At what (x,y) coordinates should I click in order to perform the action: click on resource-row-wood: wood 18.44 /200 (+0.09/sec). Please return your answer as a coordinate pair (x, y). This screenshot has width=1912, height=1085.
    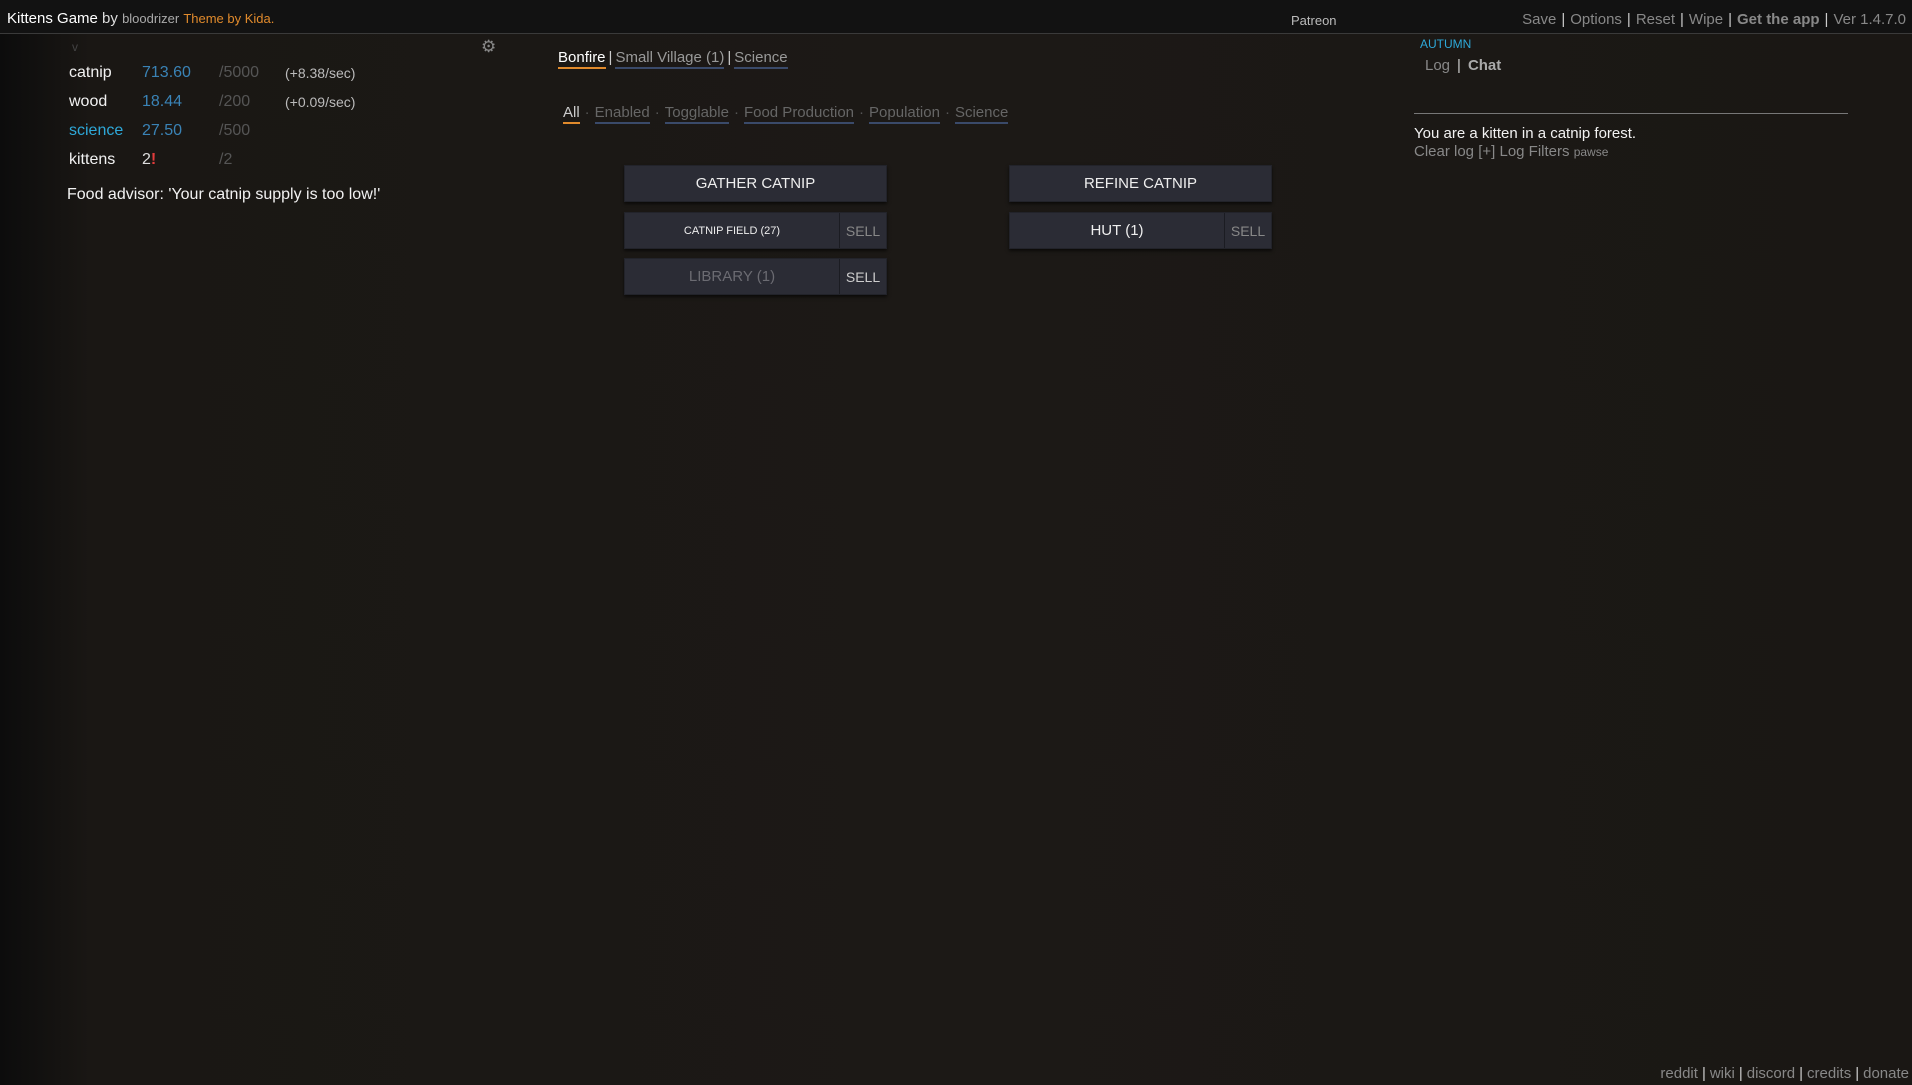
    Looking at the image, I should click on (212, 101).